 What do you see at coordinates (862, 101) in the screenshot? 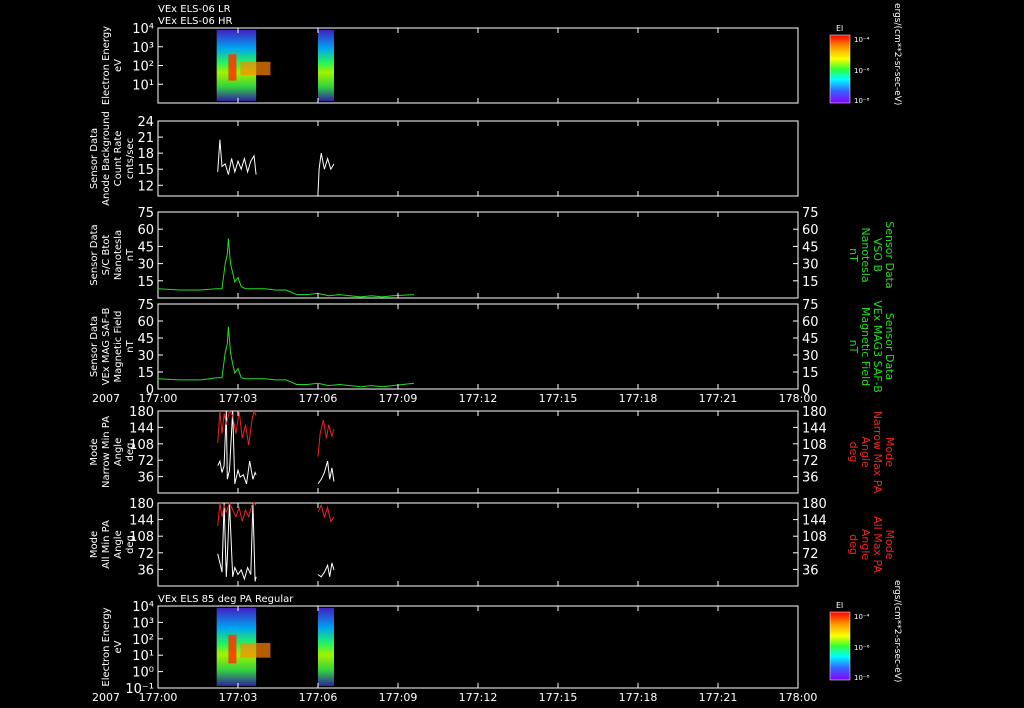
I see `colorbar-top-tick-3: 10⁻⁸` at bounding box center [862, 101].